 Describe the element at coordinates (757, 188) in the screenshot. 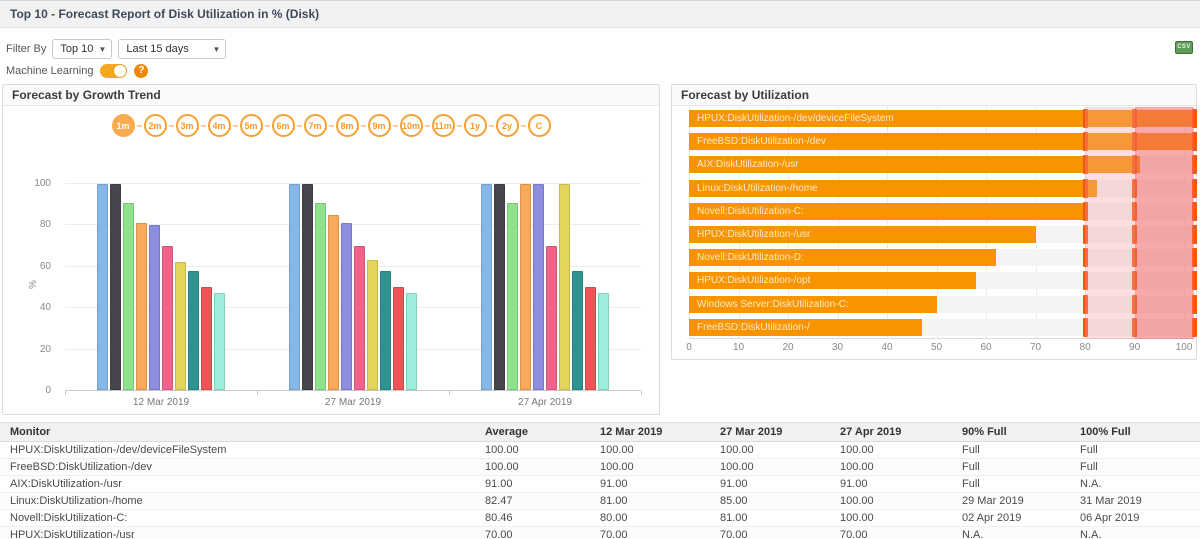

I see `bar-label: Linux:DiskUtilization-/home` at that location.